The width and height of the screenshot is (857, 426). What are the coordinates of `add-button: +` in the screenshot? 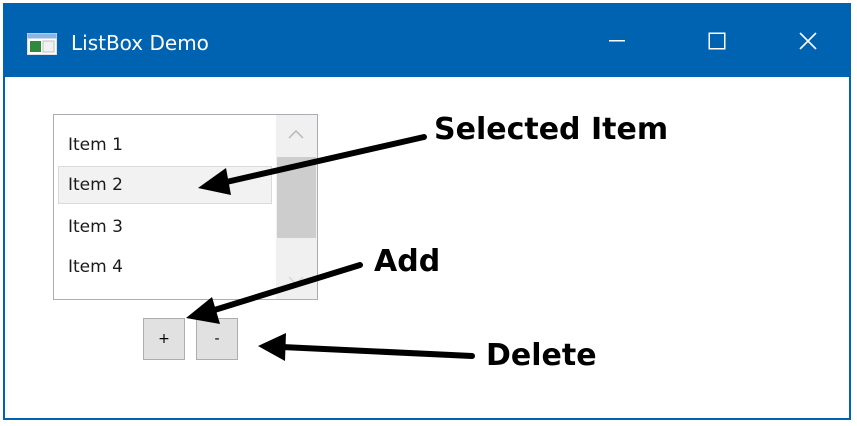 It's located at (164, 339).